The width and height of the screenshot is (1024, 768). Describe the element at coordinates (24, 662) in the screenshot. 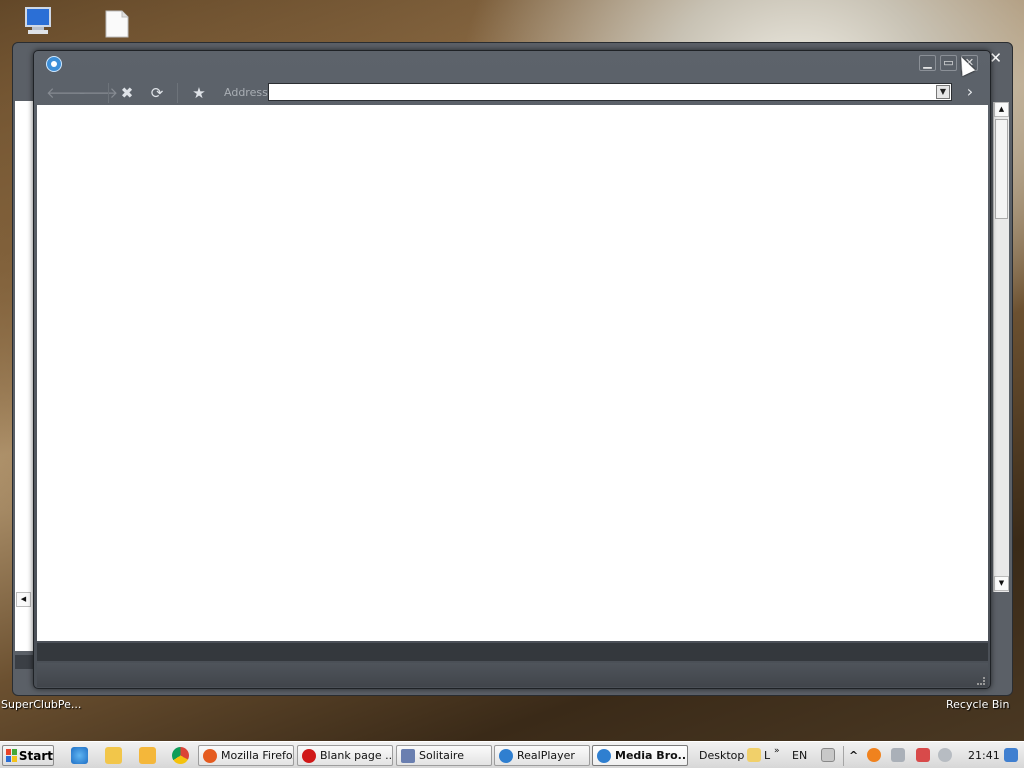

I see `background-window-status` at that location.